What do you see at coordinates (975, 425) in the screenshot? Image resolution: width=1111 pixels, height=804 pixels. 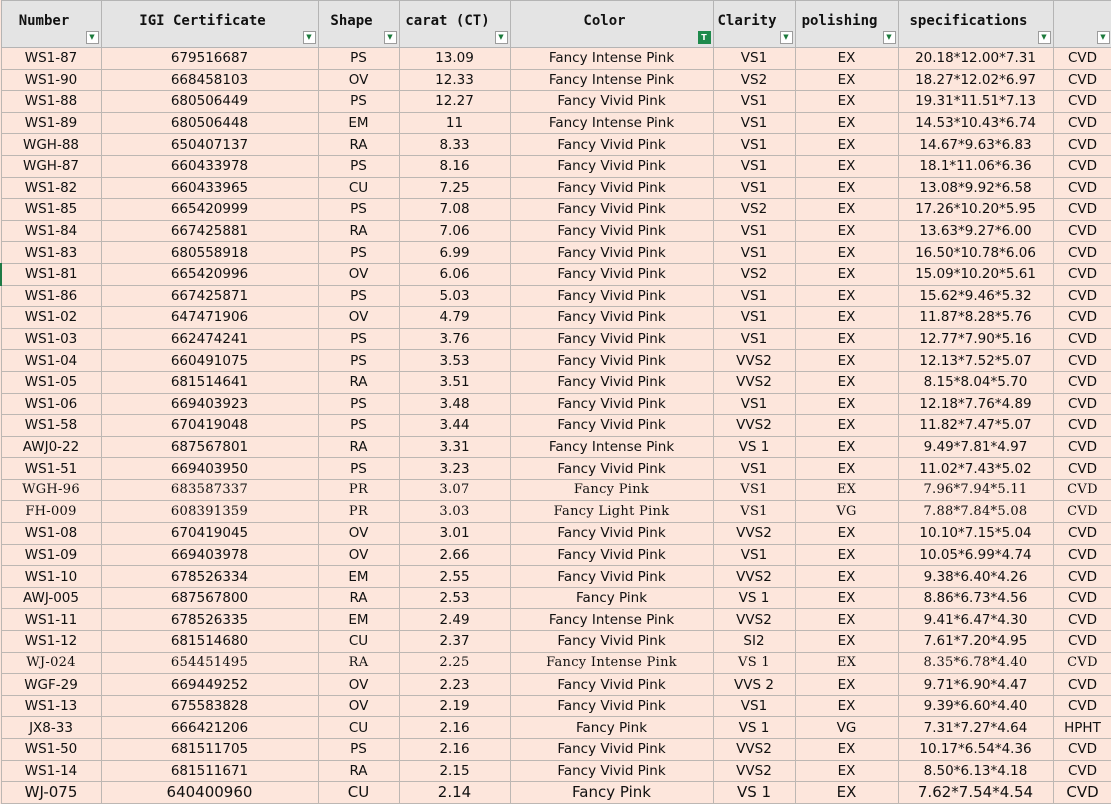 I see `cell-specifications: 11.82*7.47*5.07` at bounding box center [975, 425].